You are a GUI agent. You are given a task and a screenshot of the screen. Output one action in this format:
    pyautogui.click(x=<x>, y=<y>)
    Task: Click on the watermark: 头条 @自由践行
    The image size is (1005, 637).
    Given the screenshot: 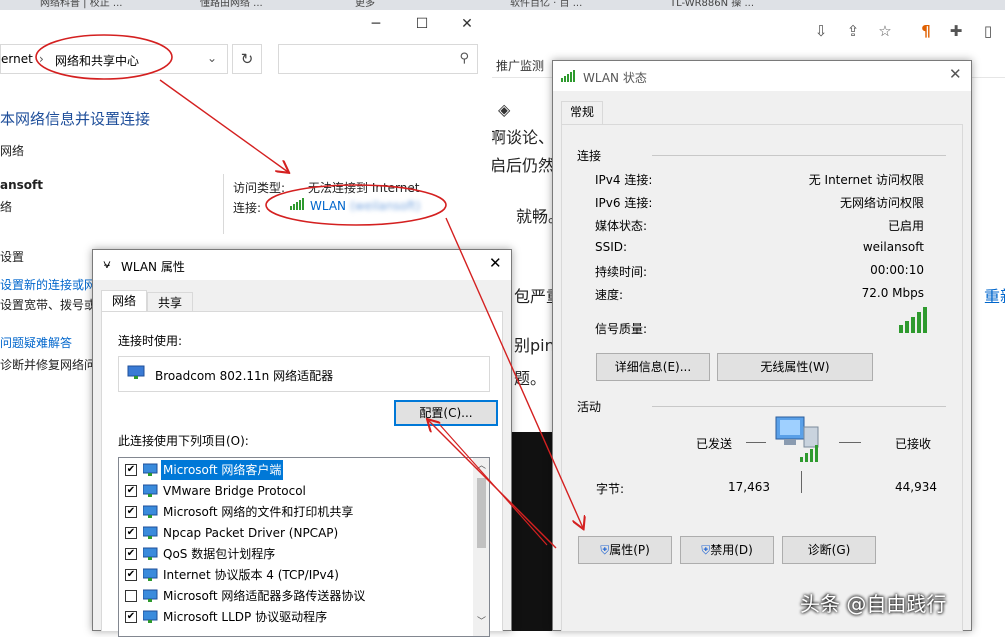 What is the action you would take?
    pyautogui.click(x=873, y=604)
    